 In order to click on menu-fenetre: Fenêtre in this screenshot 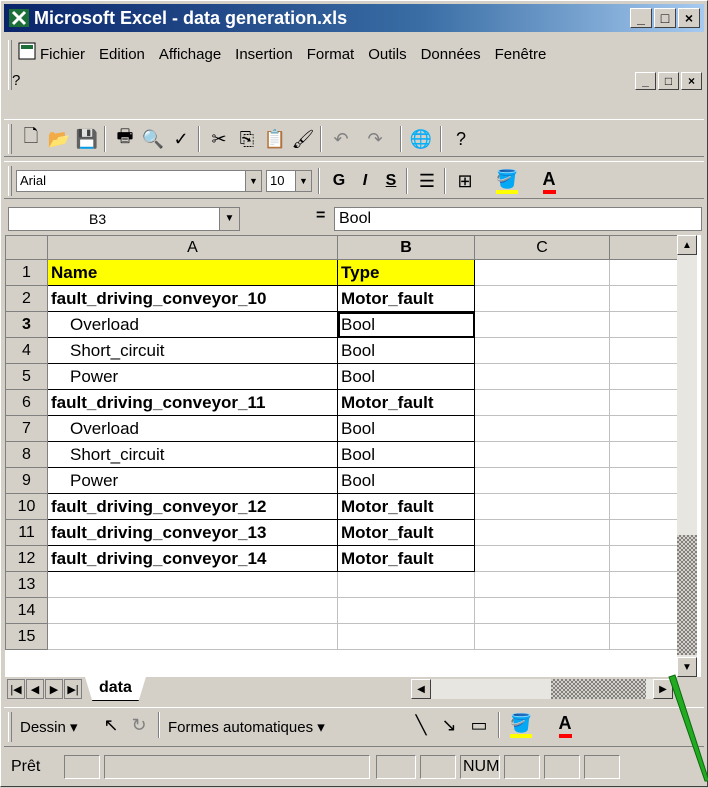, I will do `click(521, 54)`.